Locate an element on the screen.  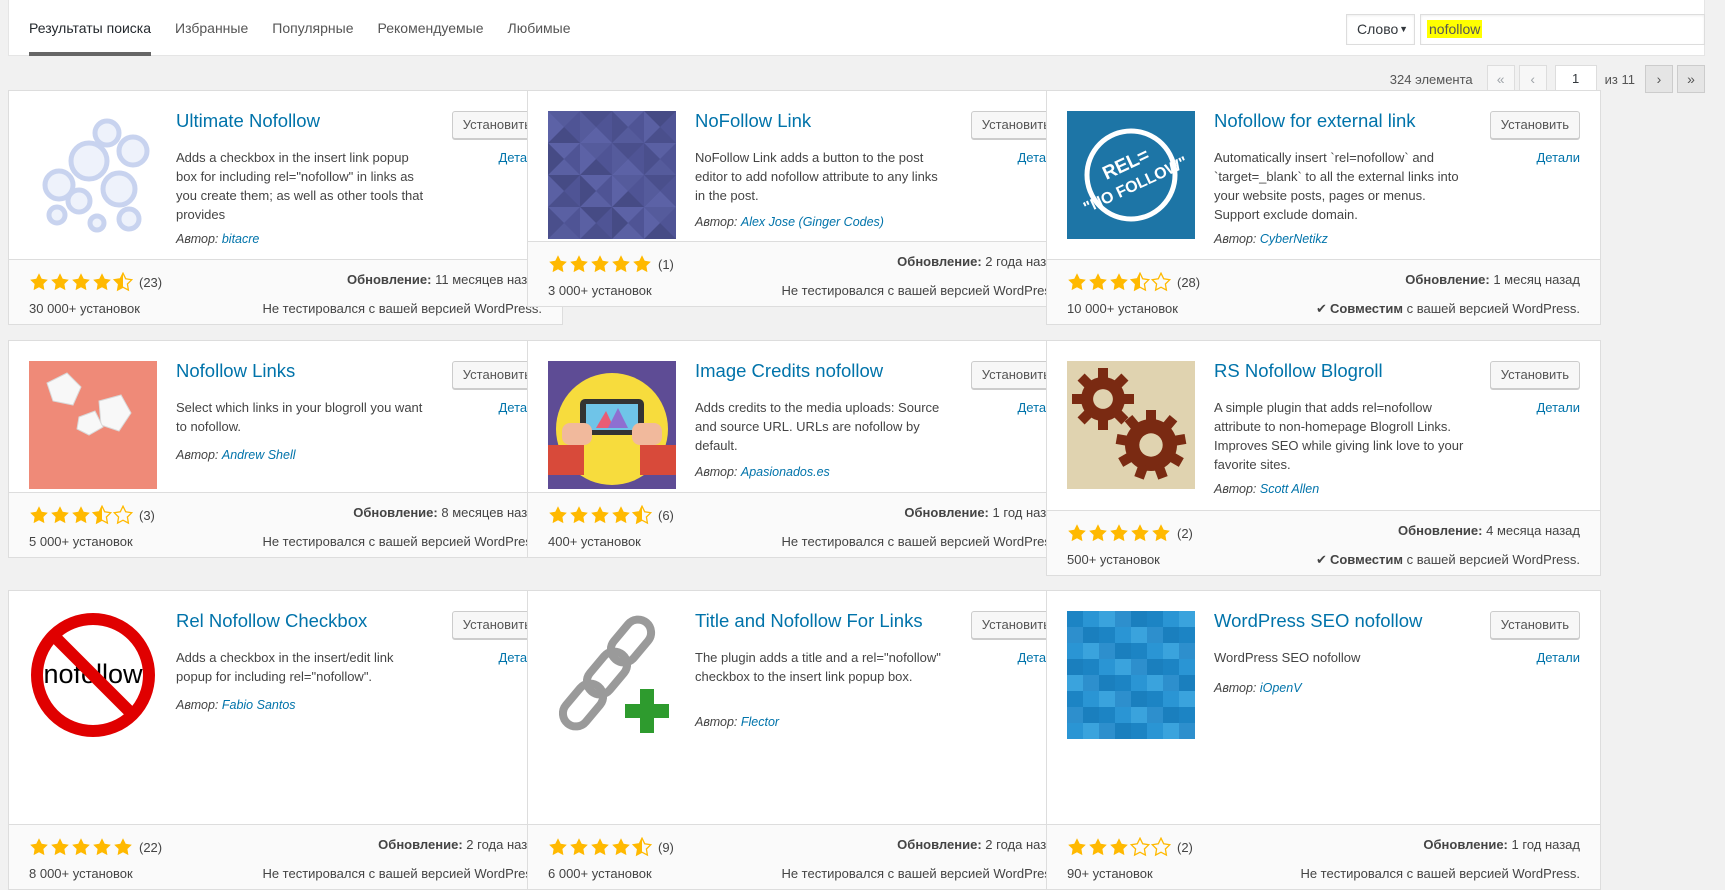
active-installs: 10 000+ установок is located at coordinates (1122, 308).